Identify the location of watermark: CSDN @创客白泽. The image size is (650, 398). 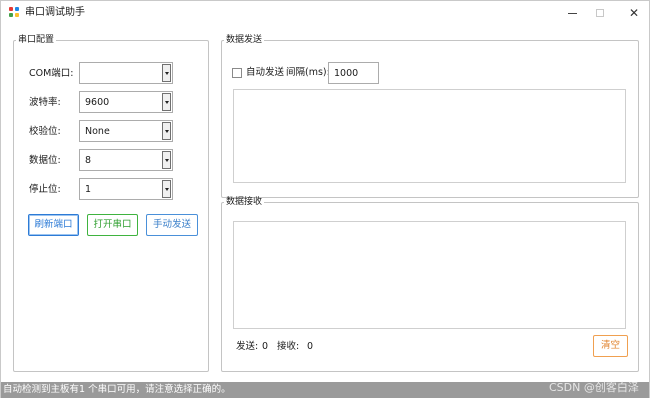
(594, 387).